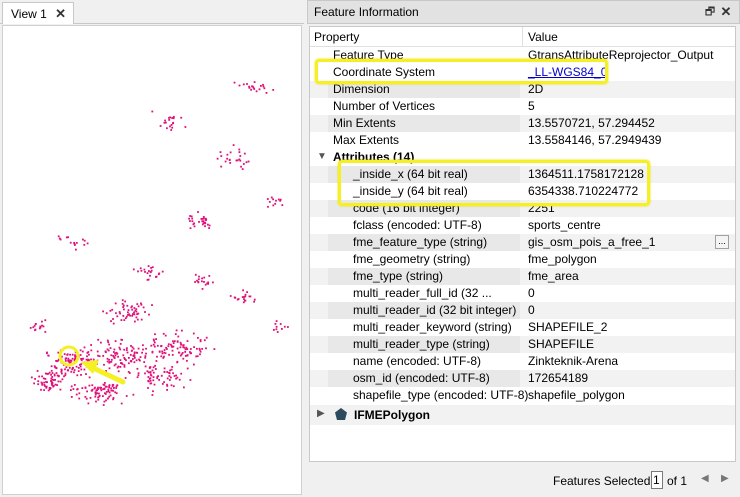 The height and width of the screenshot is (497, 740). What do you see at coordinates (435, 310) in the screenshot?
I see `row-property: multi_reader_id (32 bit integer)` at bounding box center [435, 310].